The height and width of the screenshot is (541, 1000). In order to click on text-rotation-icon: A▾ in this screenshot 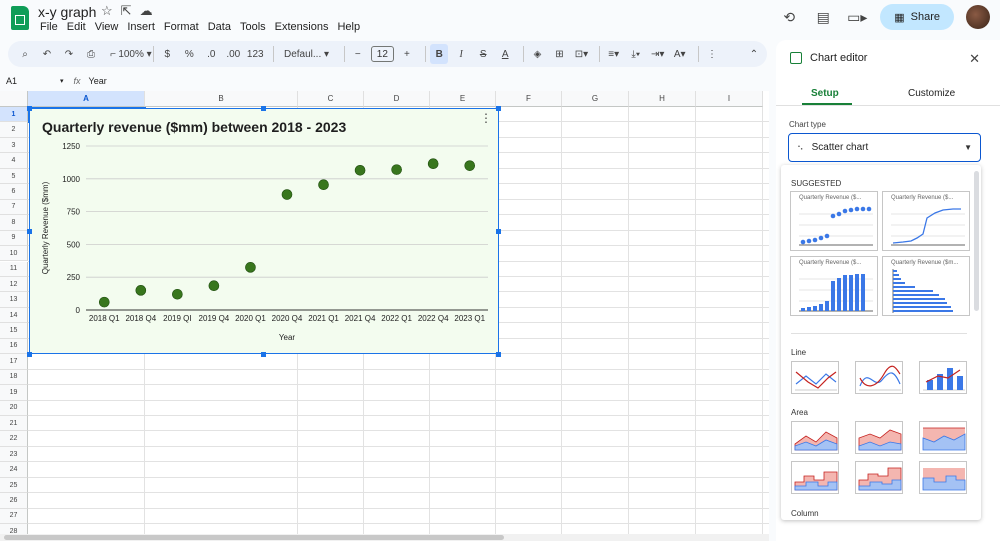, I will do `click(680, 54)`.